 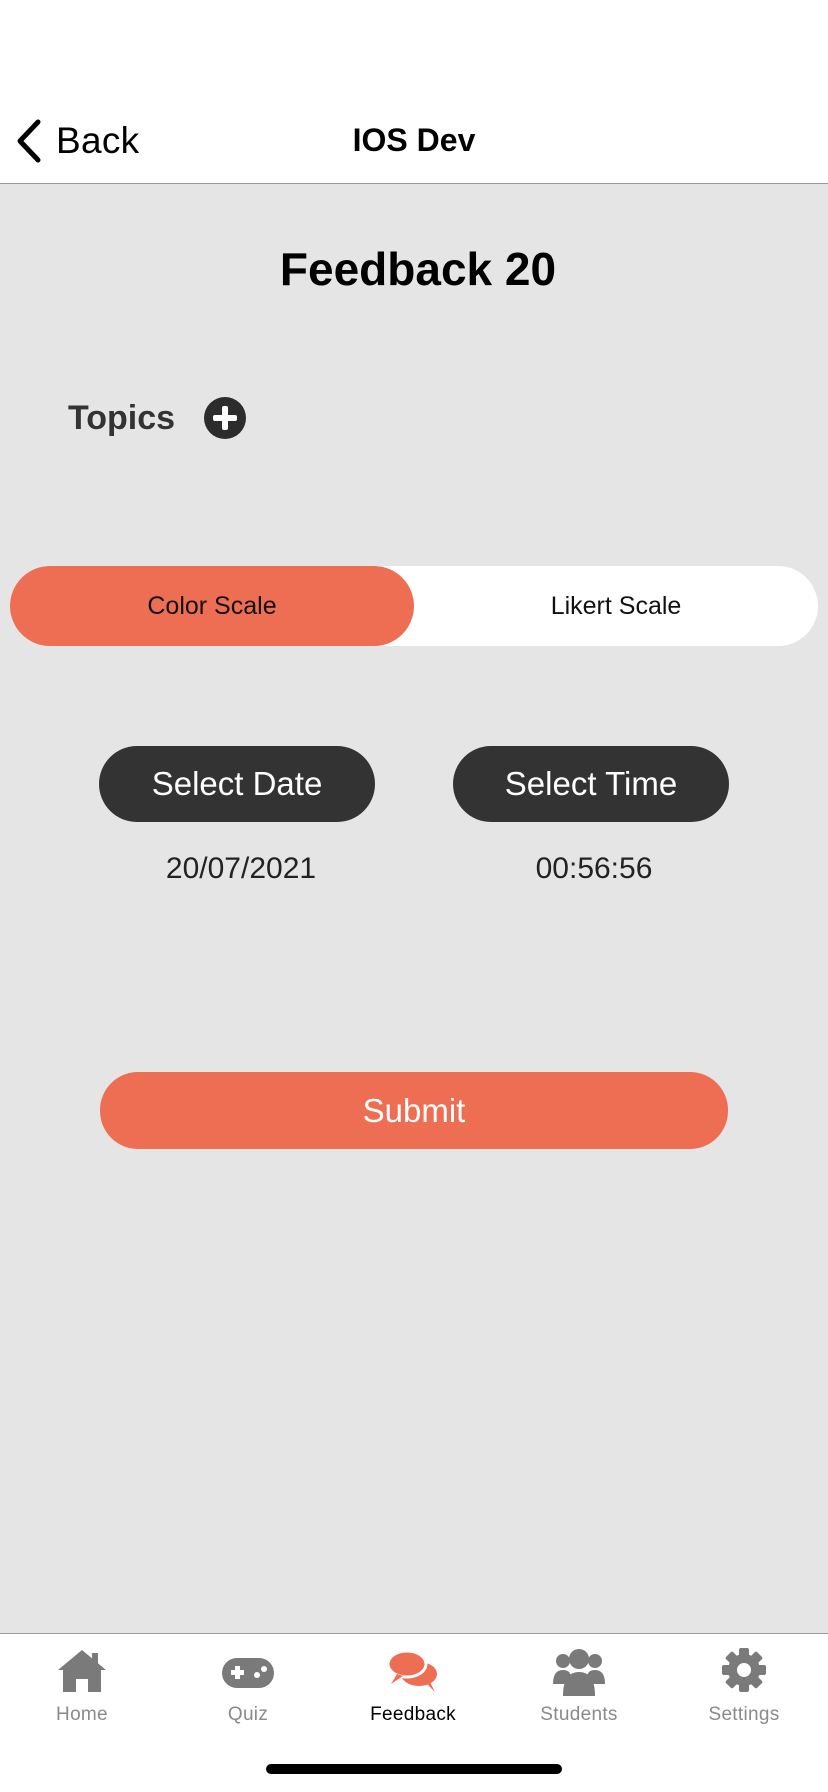 I want to click on status-bar-area, so click(x=414, y=50).